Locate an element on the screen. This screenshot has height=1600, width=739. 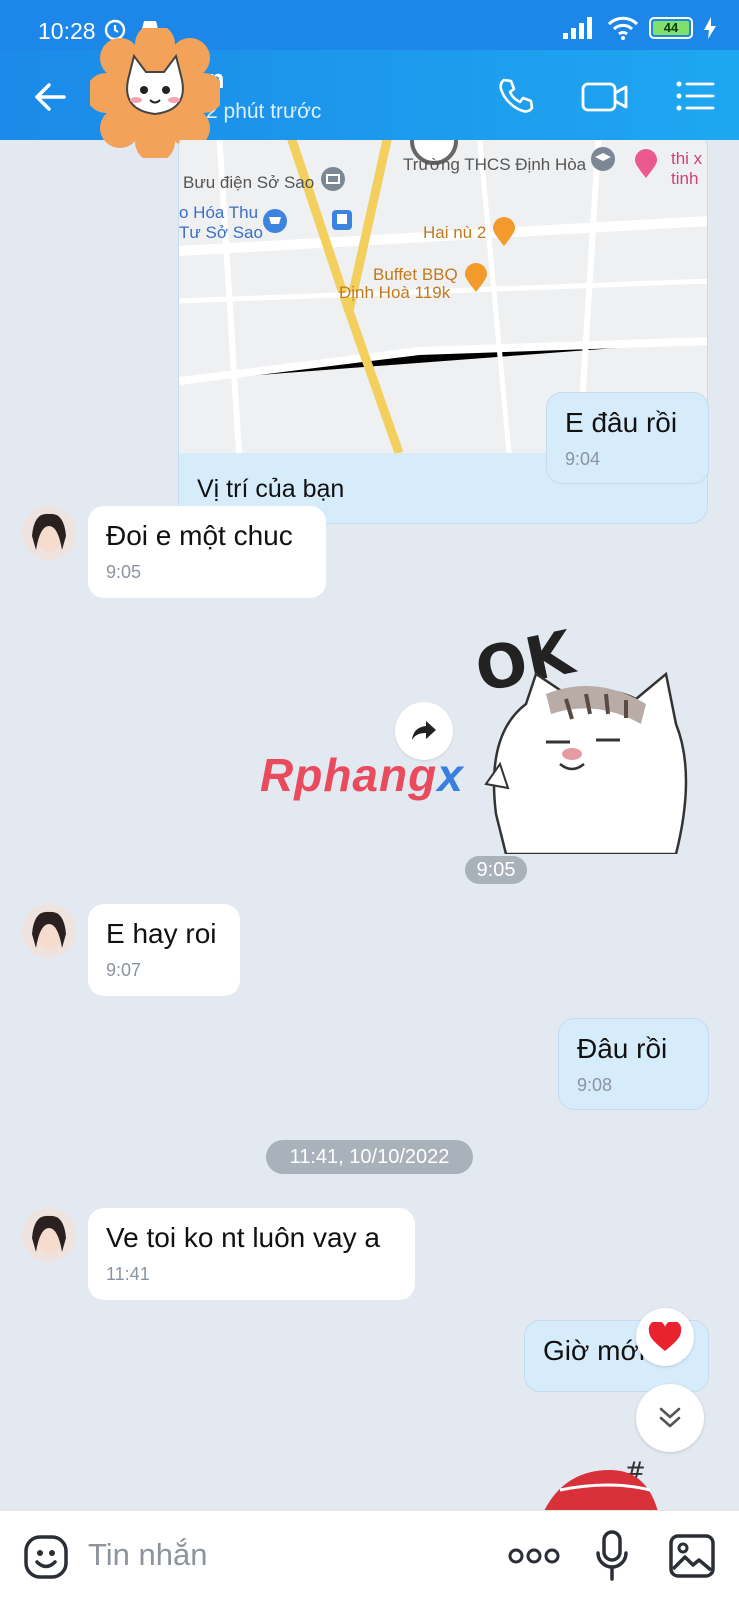
image-gallery-icon is located at coordinates (692, 1556).